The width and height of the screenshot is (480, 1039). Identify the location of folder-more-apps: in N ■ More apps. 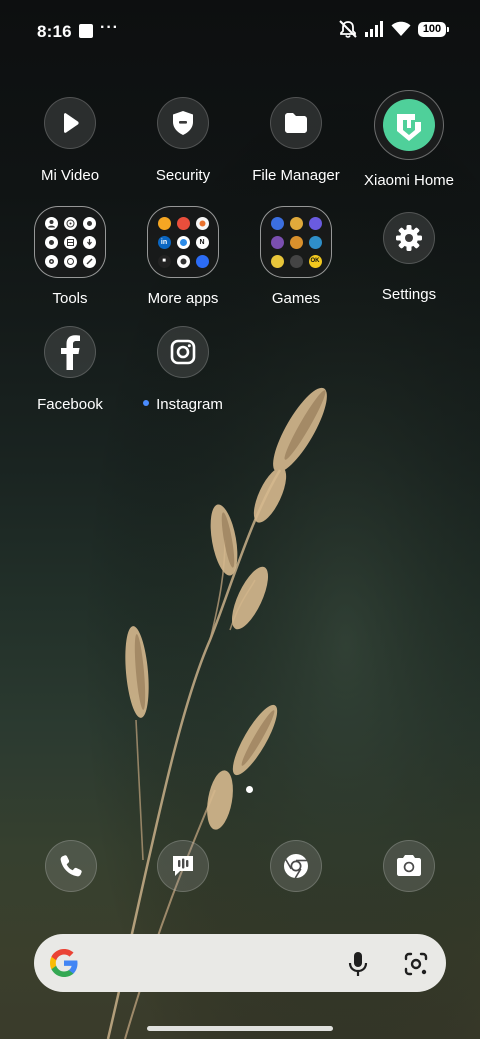
(183, 256).